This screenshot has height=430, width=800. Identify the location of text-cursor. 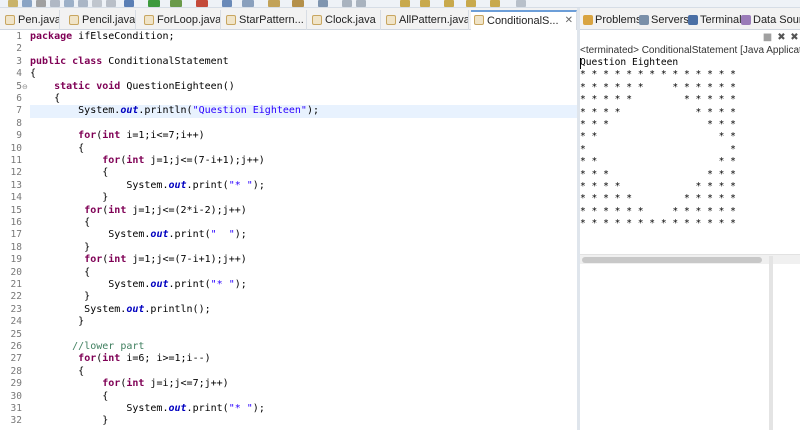
(580, 63).